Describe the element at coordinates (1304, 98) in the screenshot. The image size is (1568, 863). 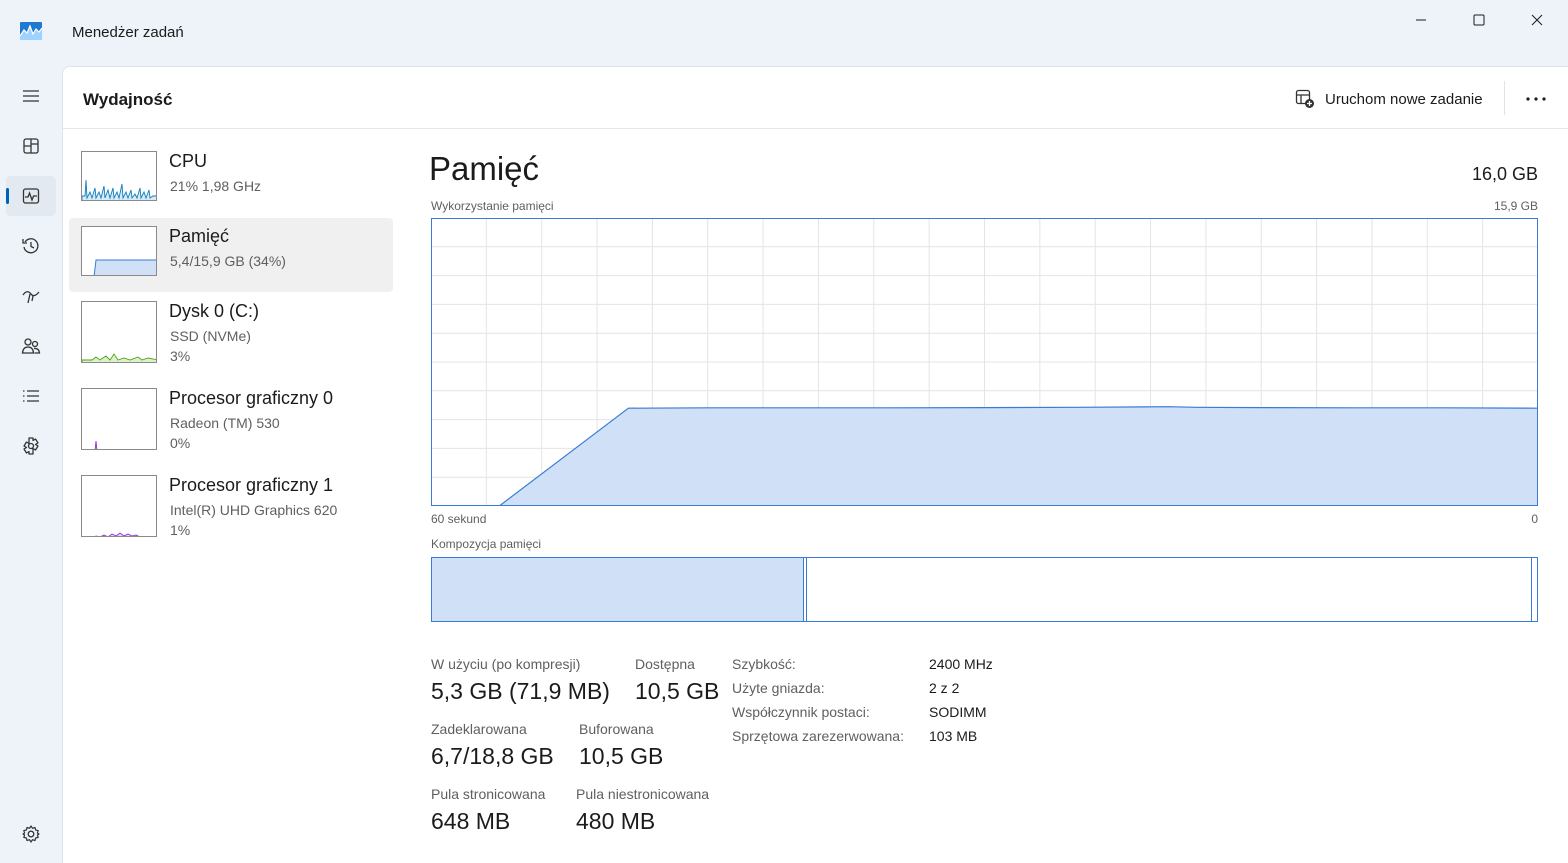
I see `run-task-icon` at that location.